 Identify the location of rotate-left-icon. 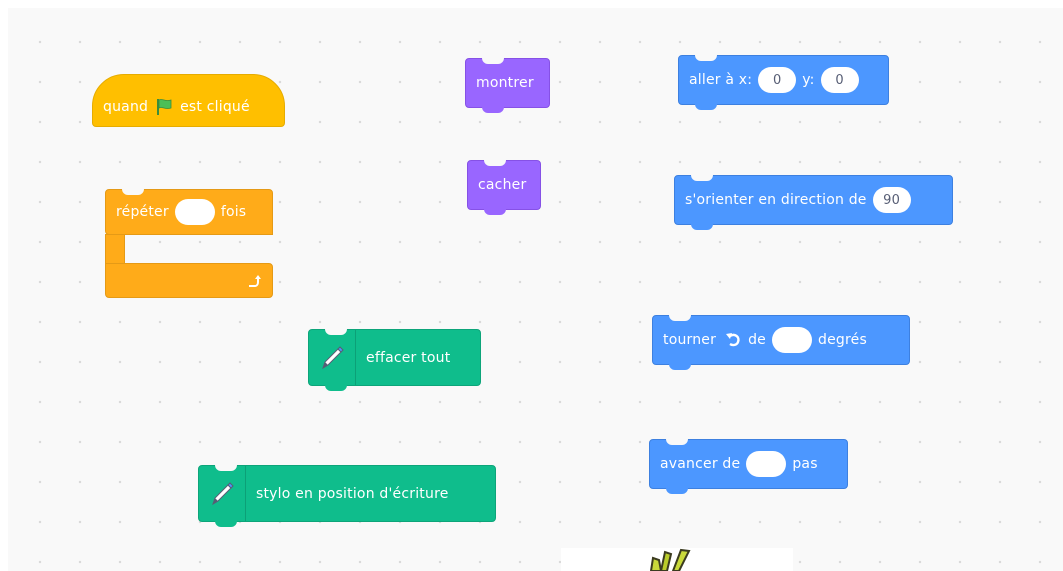
(733, 340).